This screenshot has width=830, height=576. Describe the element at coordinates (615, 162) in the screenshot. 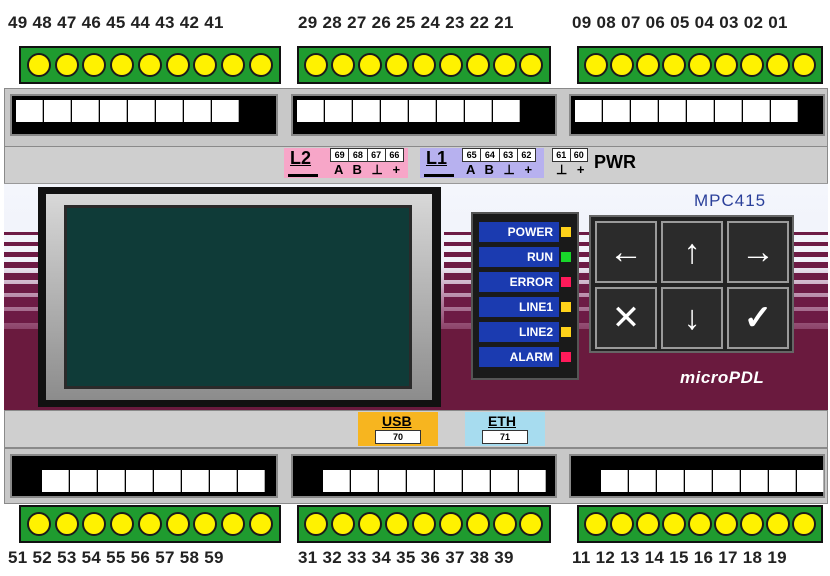

I see `pwr-label: PWR` at that location.